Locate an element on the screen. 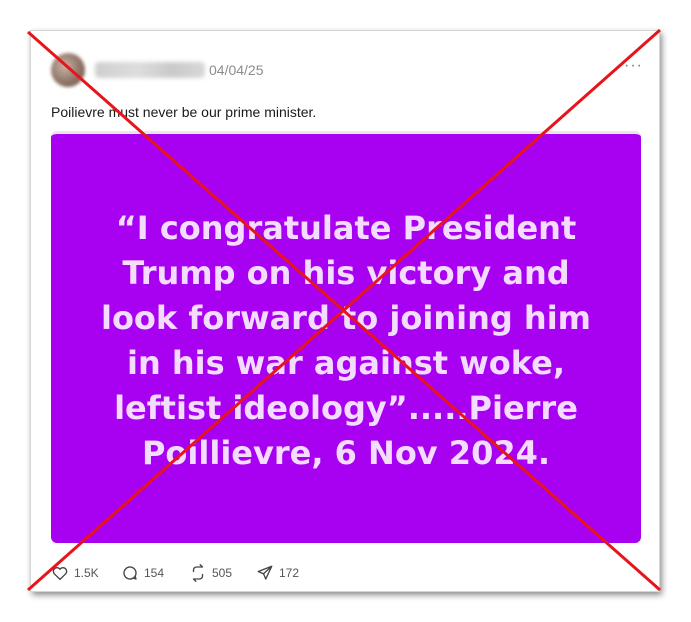  reply-count: 154 is located at coordinates (154, 573).